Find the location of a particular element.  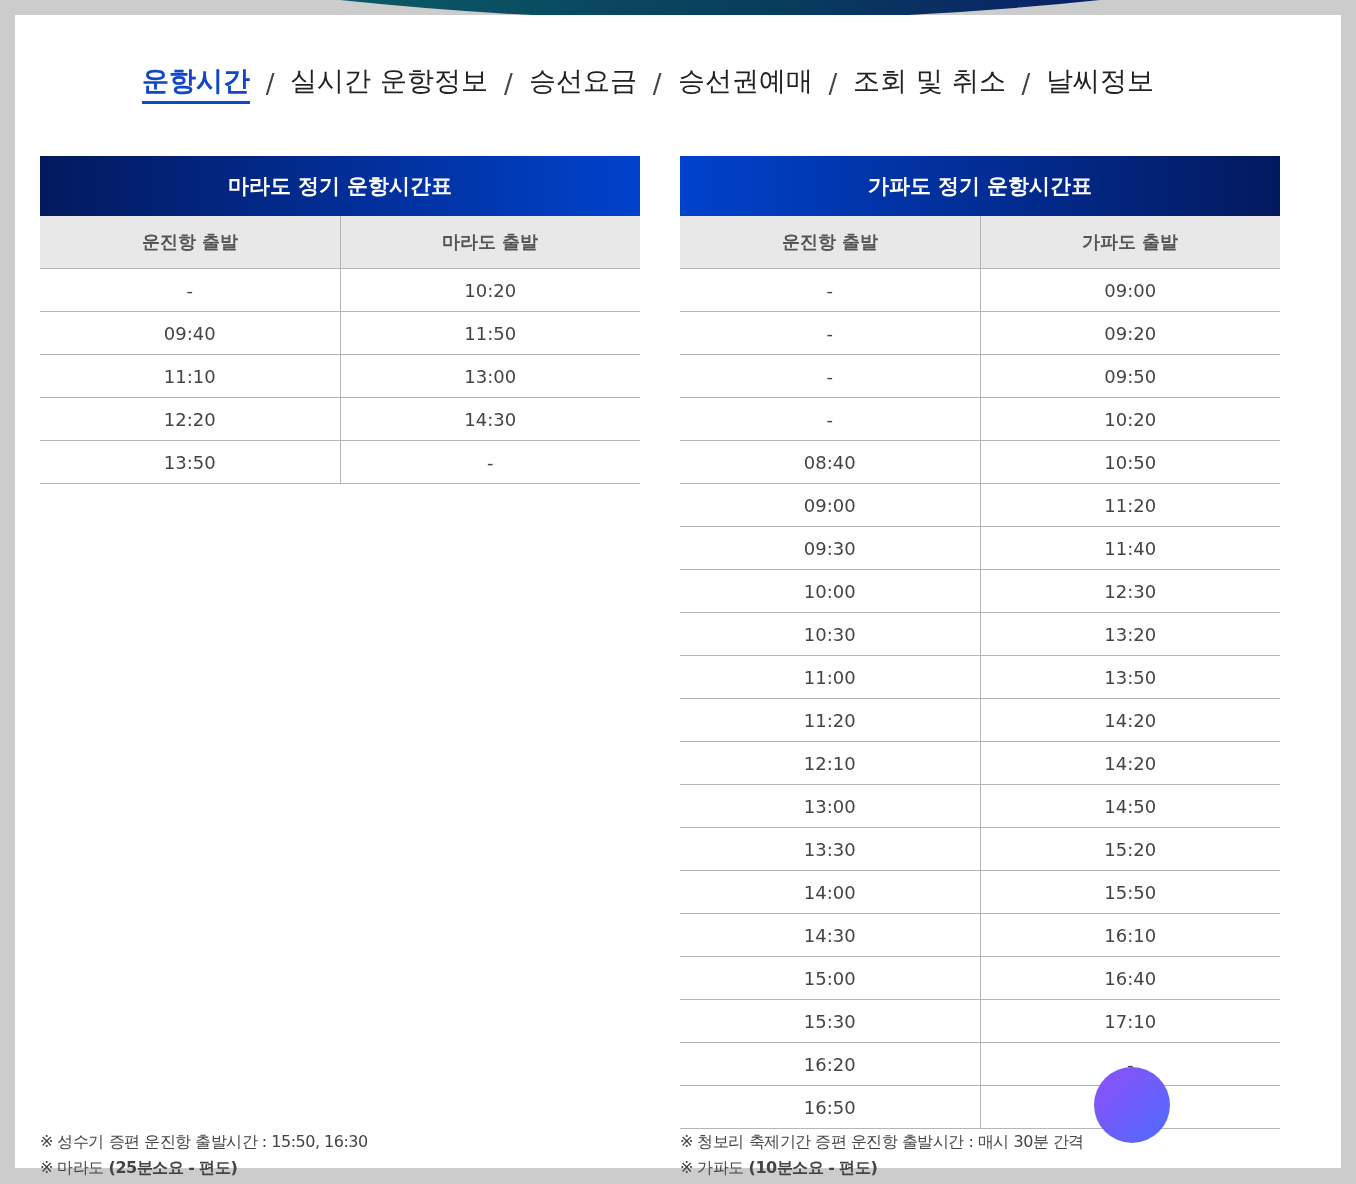

table-cell: 09:20 is located at coordinates (1130, 333).